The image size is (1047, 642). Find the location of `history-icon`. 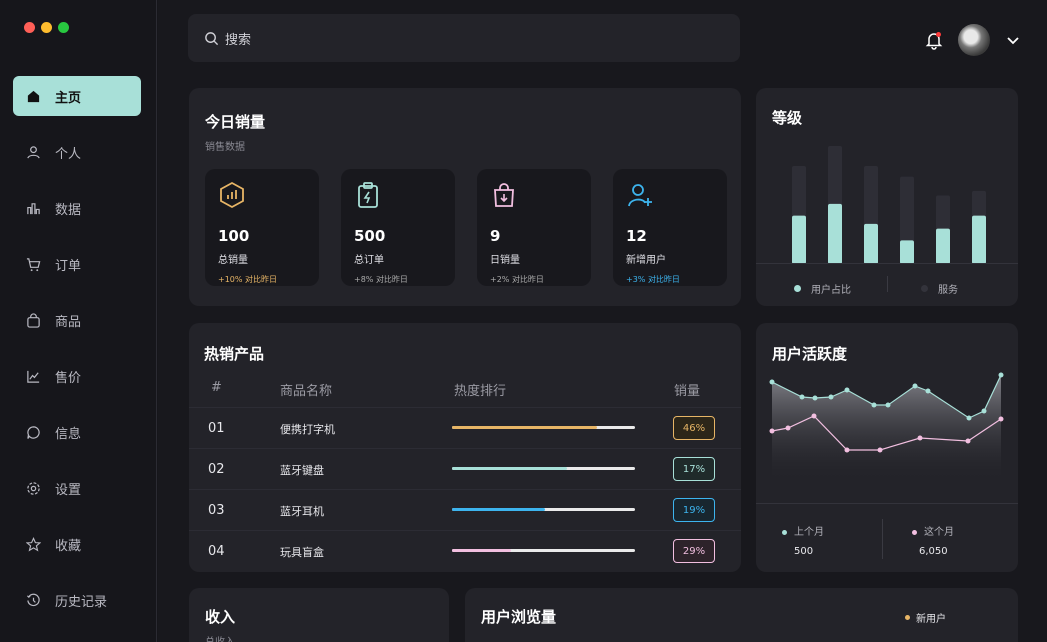

history-icon is located at coordinates (33, 600).